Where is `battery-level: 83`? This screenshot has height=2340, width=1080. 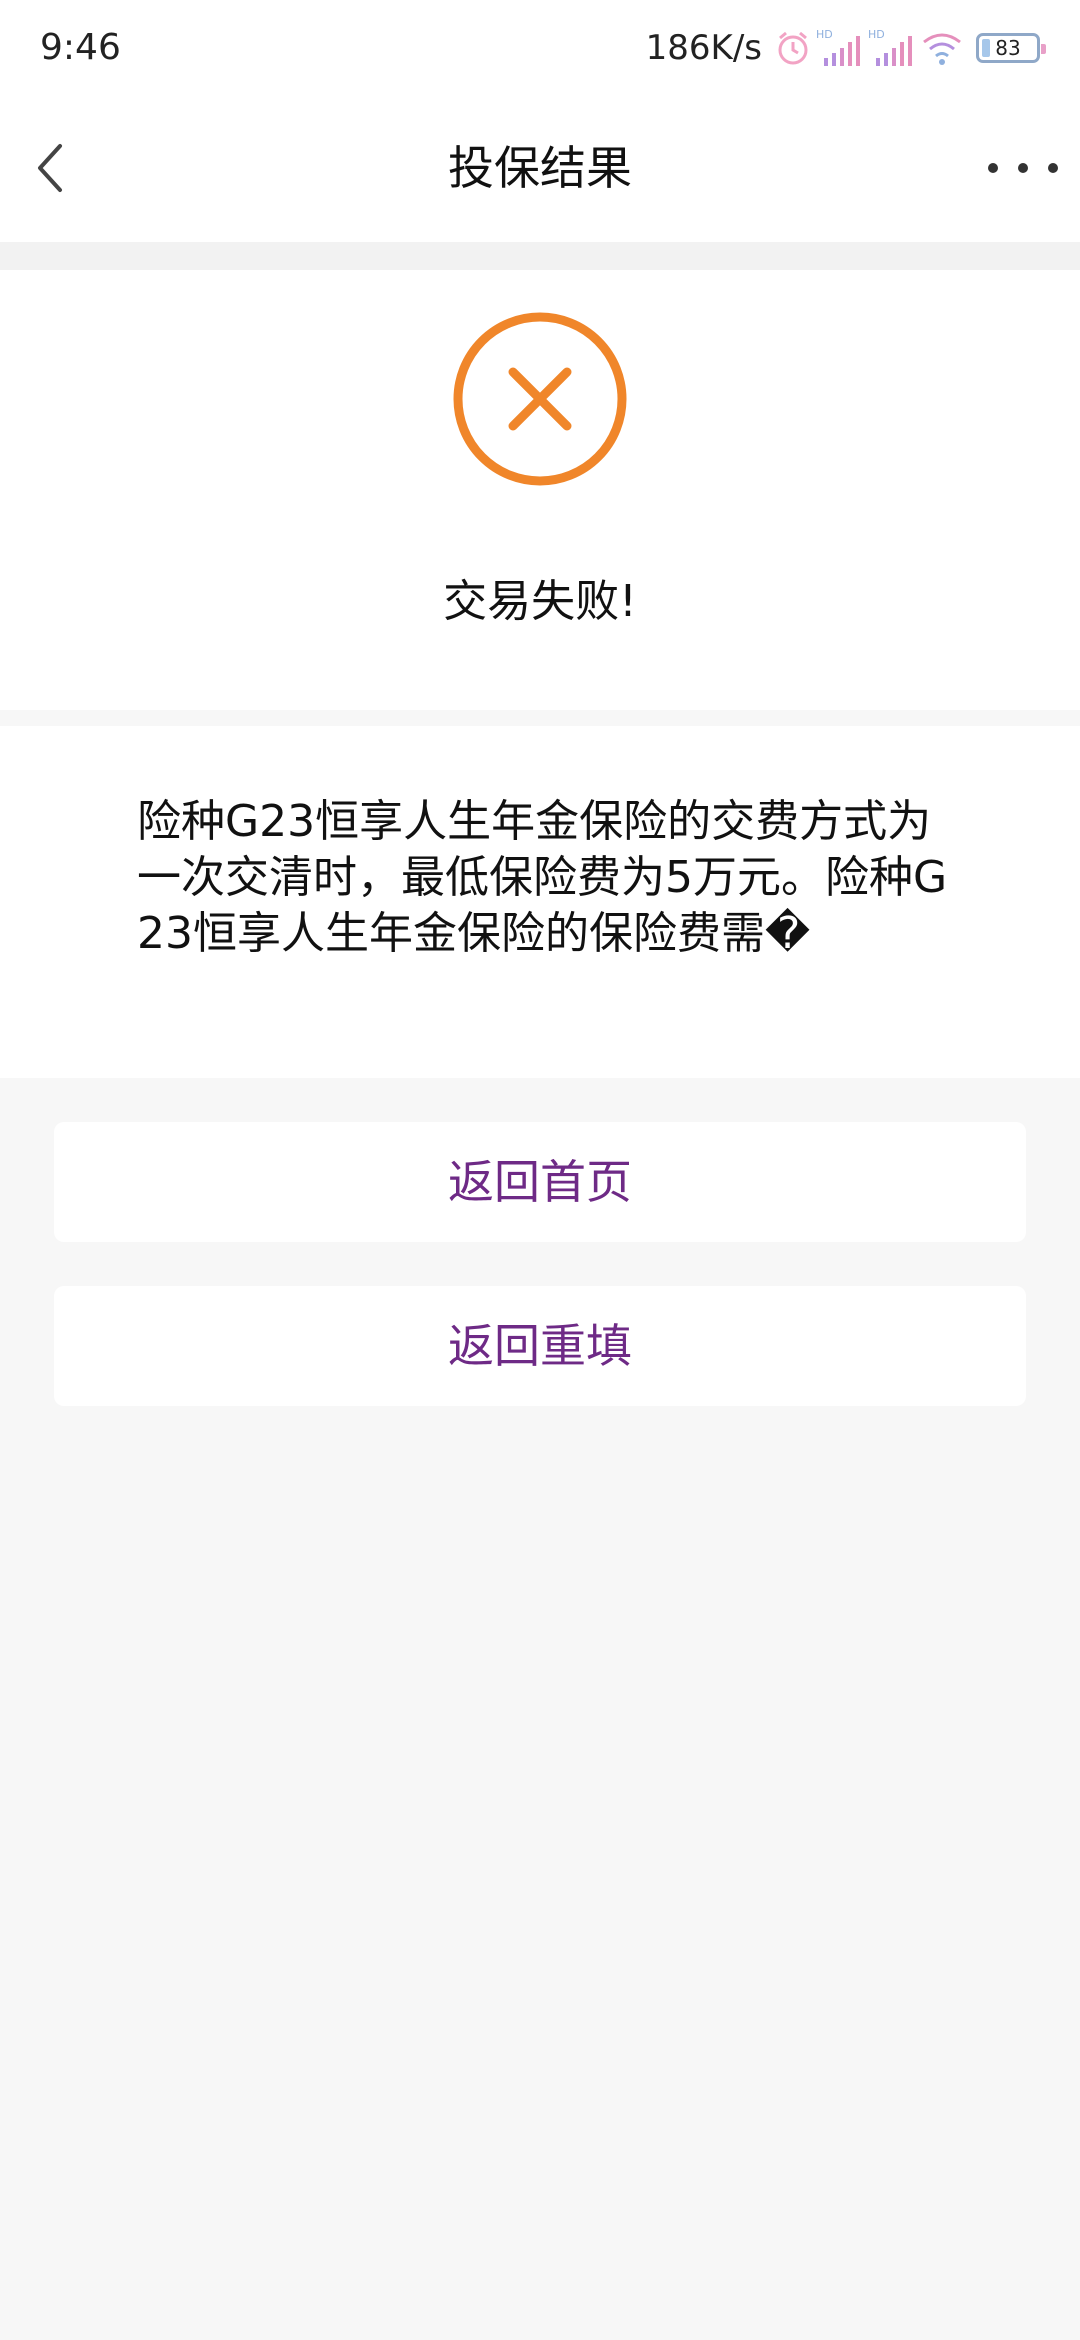 battery-level: 83 is located at coordinates (1008, 48).